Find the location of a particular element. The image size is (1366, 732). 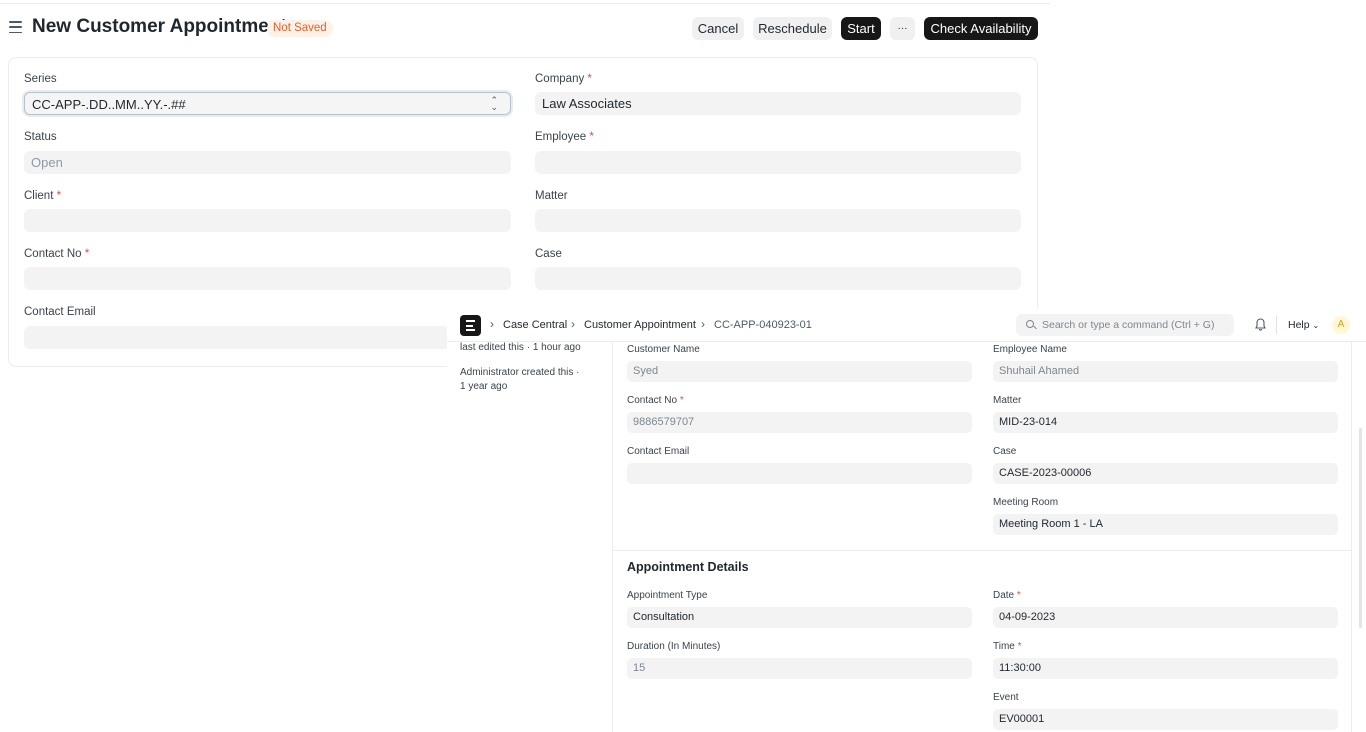

date-label: Date * is located at coordinates (1007, 595).